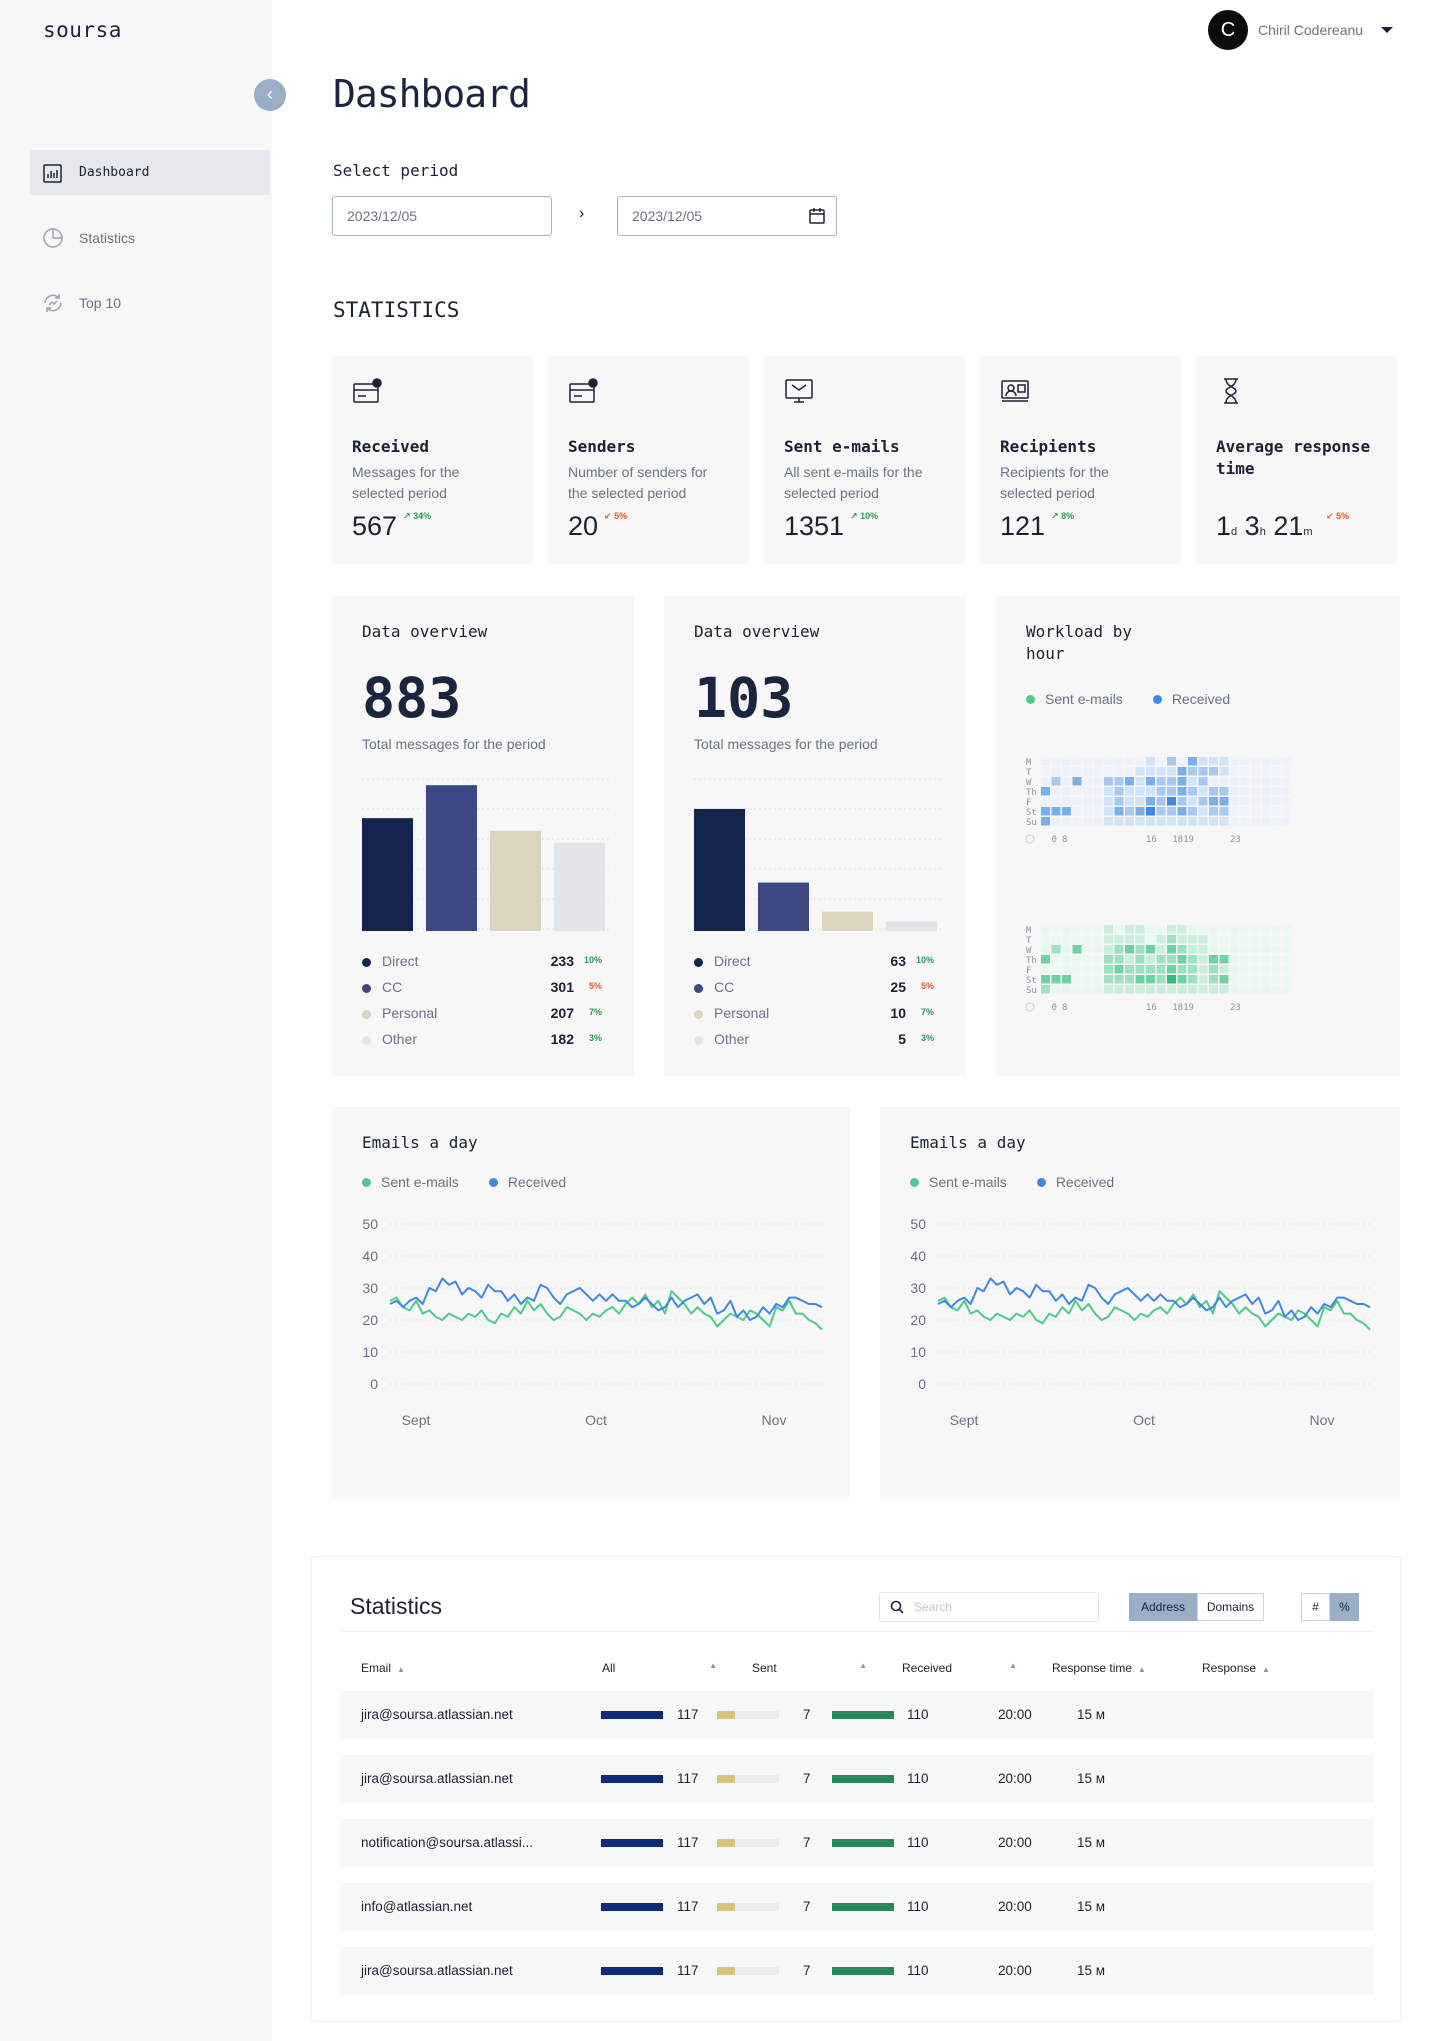  What do you see at coordinates (688, 1778) in the screenshot?
I see `cell-all: 117` at bounding box center [688, 1778].